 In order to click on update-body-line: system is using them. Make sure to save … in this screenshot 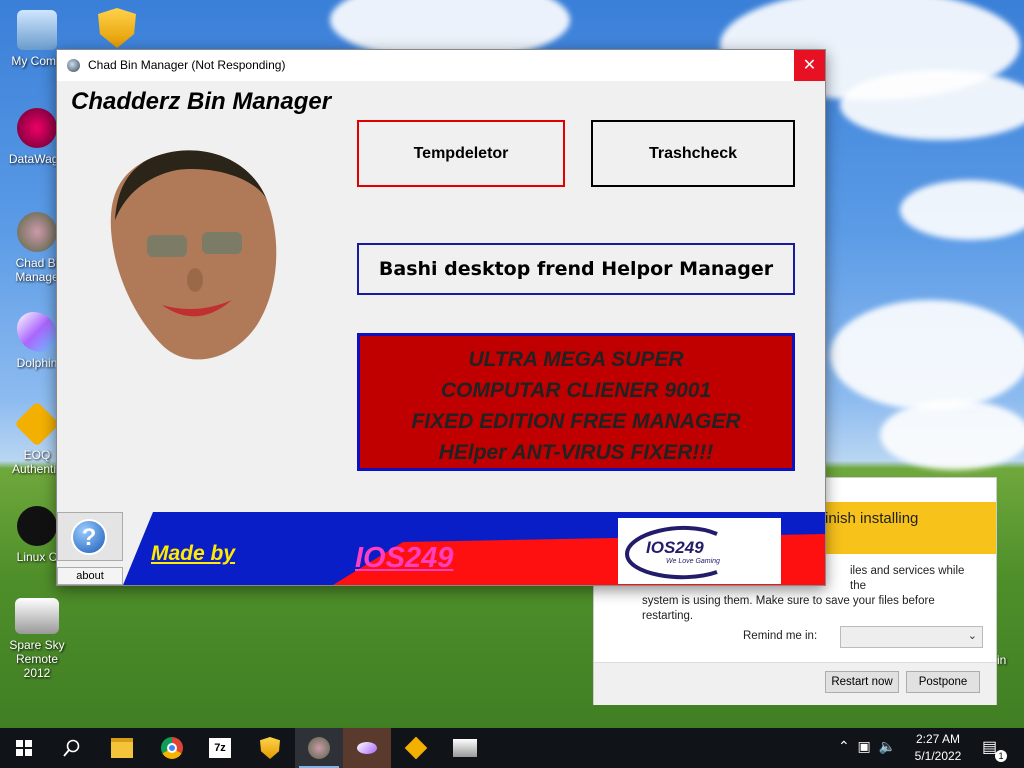, I will do `click(788, 601)`.